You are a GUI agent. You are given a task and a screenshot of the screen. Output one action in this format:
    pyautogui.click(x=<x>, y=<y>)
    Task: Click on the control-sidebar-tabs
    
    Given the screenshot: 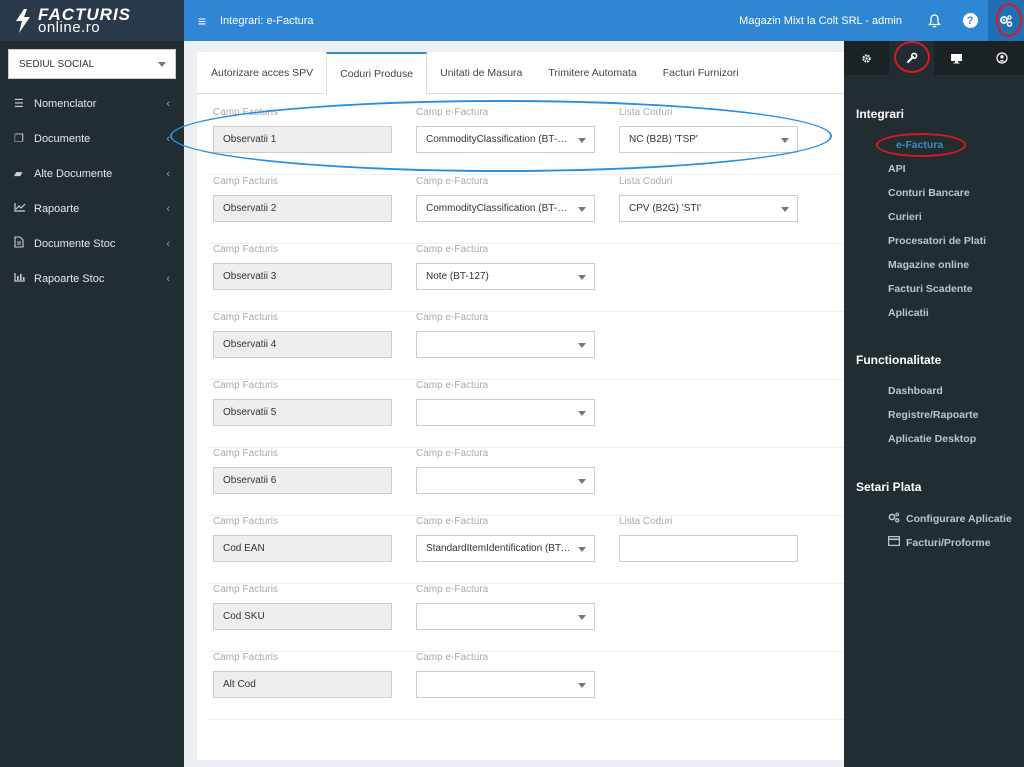 What is the action you would take?
    pyautogui.click(x=934, y=58)
    